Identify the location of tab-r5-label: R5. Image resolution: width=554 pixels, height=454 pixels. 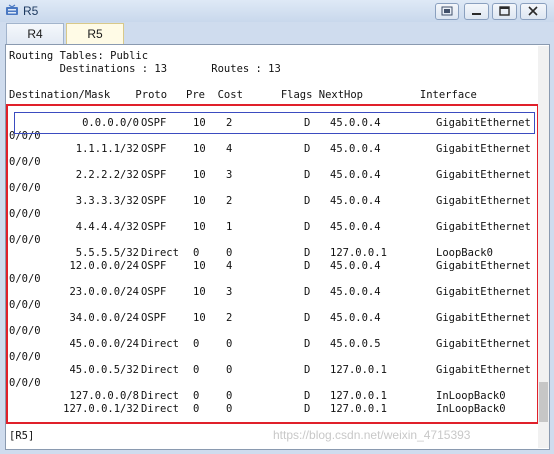
(95, 34).